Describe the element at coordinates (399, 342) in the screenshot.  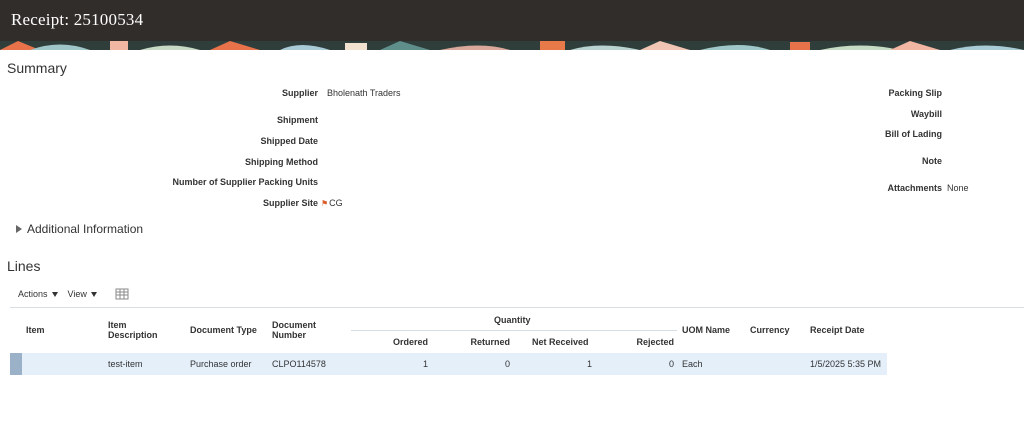
I see `column-header-ordered: Ordered` at that location.